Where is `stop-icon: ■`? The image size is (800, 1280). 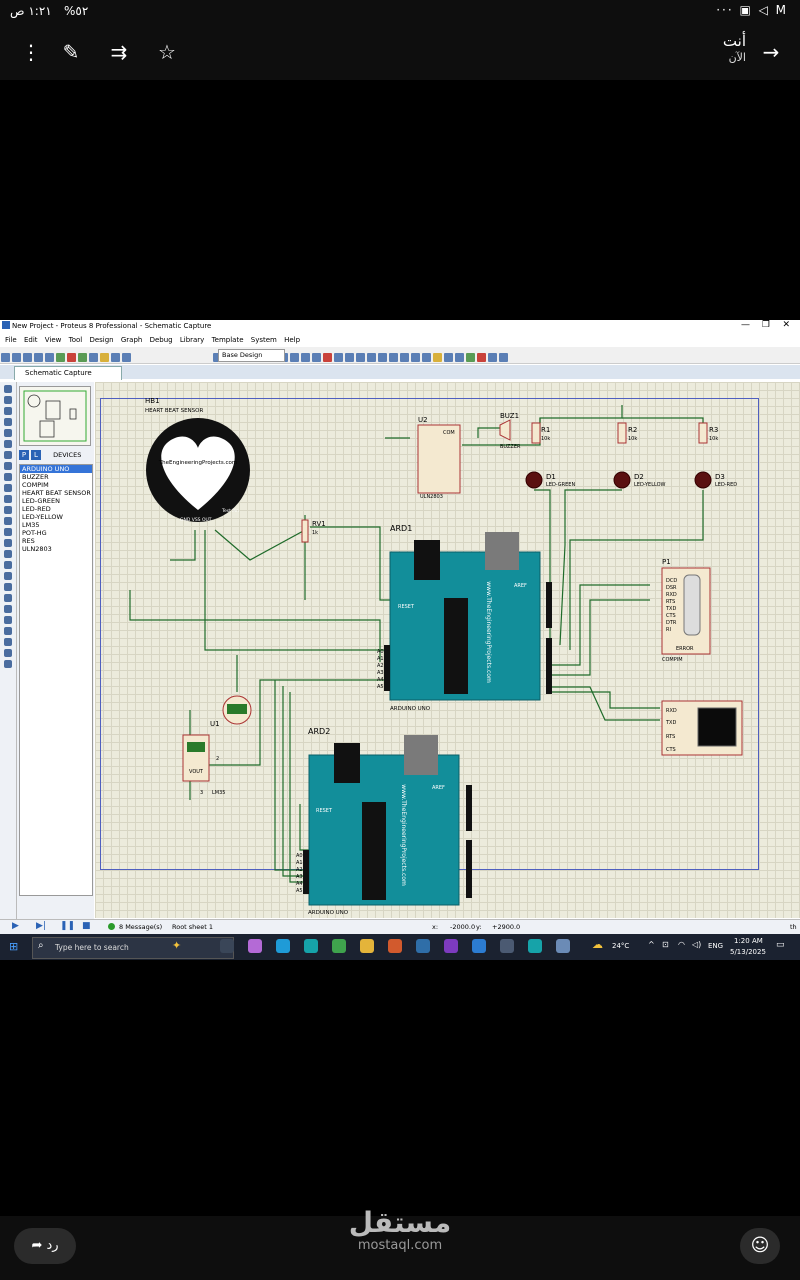 stop-icon: ■ is located at coordinates (86, 926).